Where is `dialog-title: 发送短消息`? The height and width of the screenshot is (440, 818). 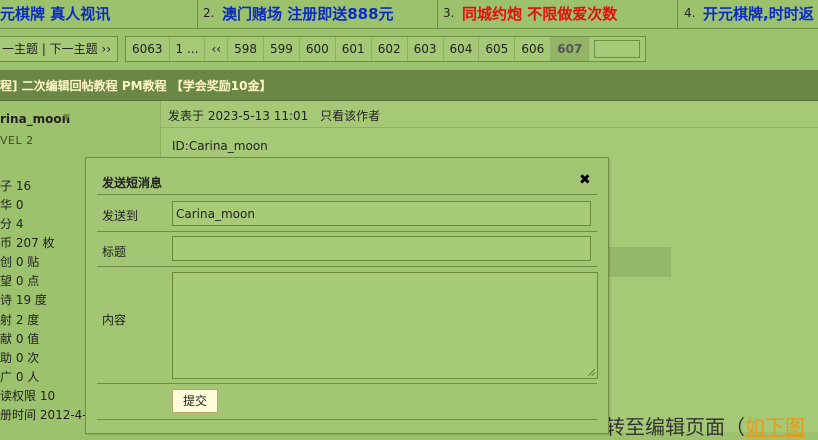 dialog-title: 发送短消息 is located at coordinates (132, 183).